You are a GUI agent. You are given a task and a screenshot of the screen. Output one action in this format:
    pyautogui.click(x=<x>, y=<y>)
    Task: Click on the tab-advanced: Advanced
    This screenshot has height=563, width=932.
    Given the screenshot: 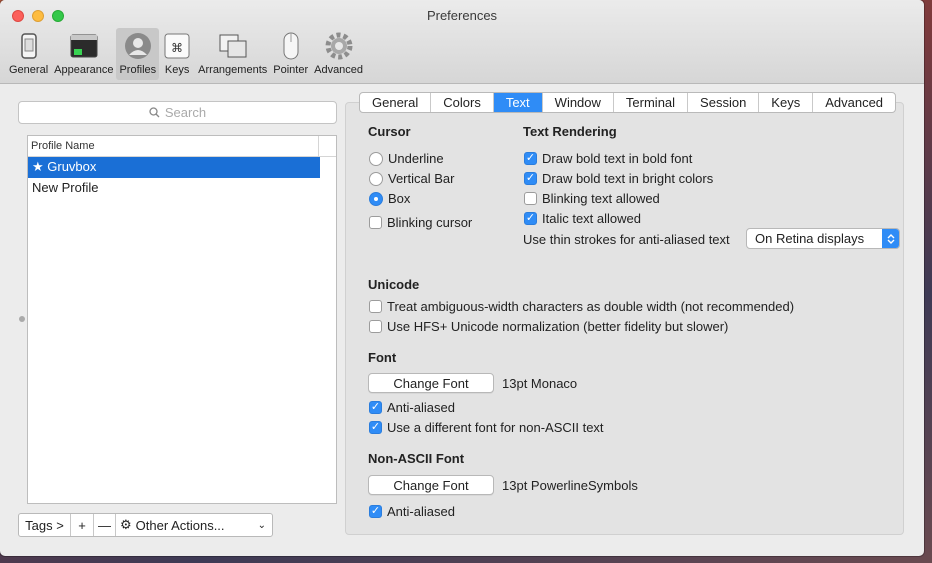 What is the action you would take?
    pyautogui.click(x=854, y=102)
    